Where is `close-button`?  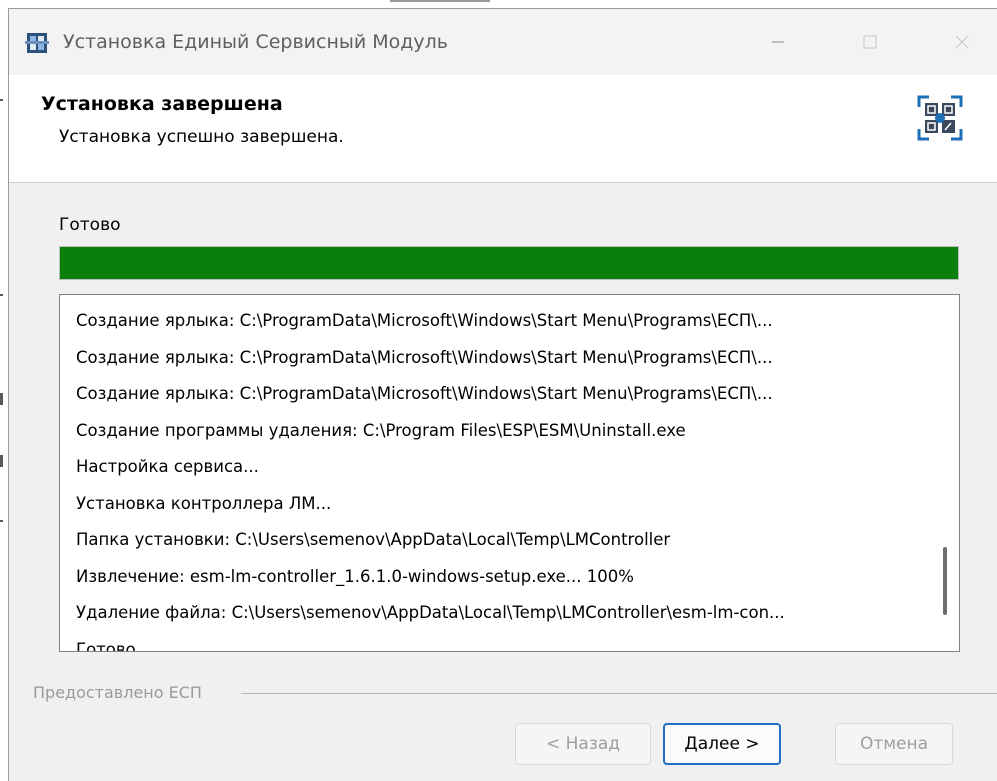
close-button is located at coordinates (962, 42).